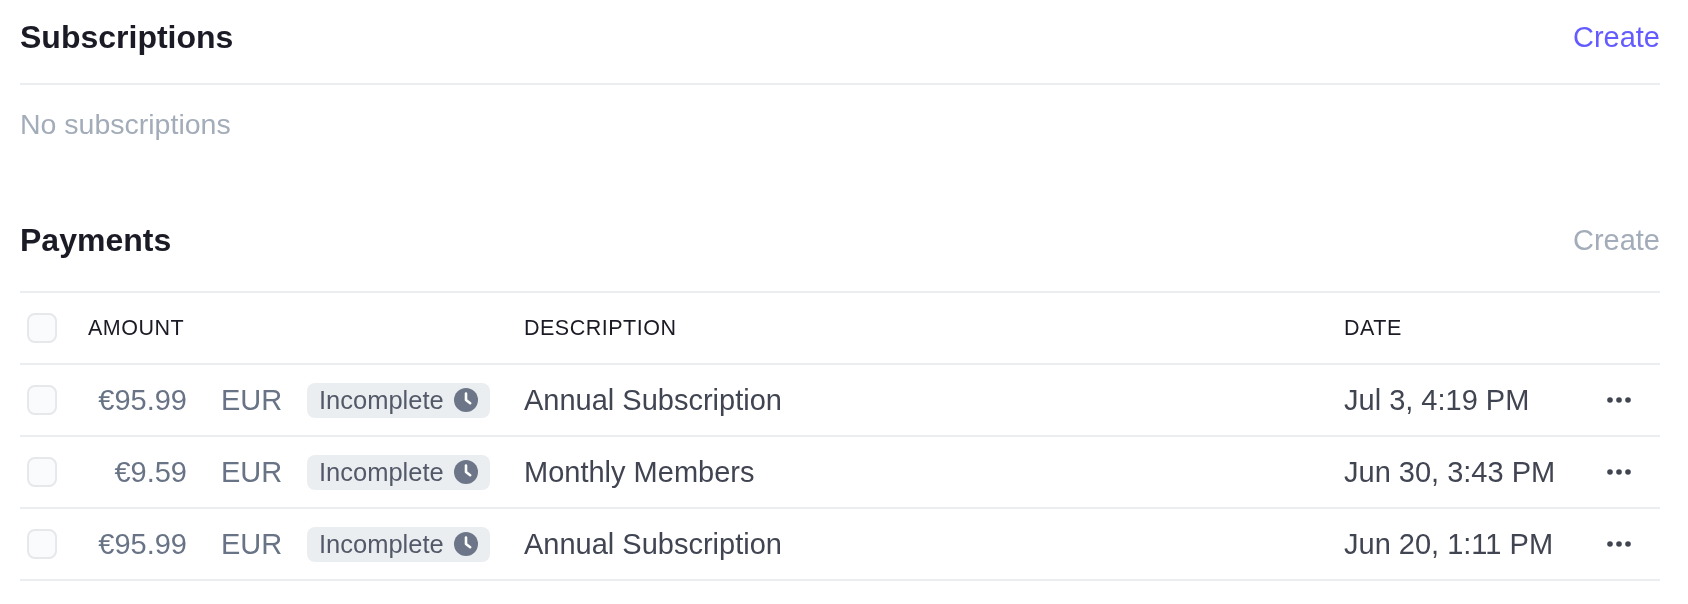  What do you see at coordinates (1449, 543) in the screenshot?
I see `payment-date: Jun 20, 1:11 PM` at bounding box center [1449, 543].